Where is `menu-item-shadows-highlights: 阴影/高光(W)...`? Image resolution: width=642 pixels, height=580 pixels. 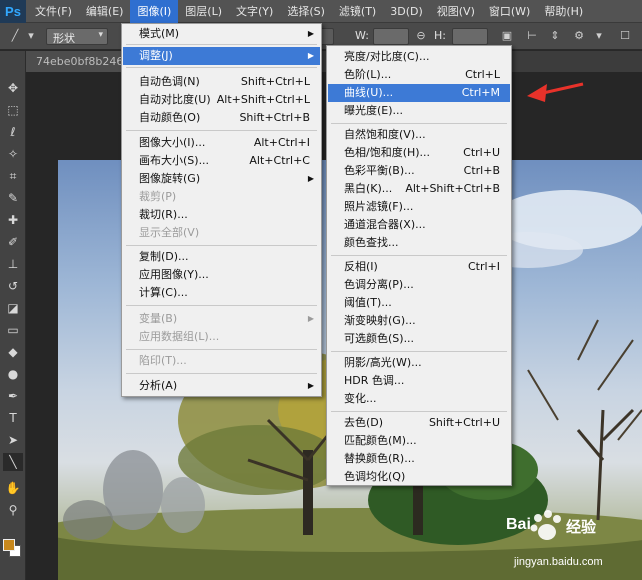
menu-item-shadows-highlights: 阴影/高光(W)... is located at coordinates (419, 363).